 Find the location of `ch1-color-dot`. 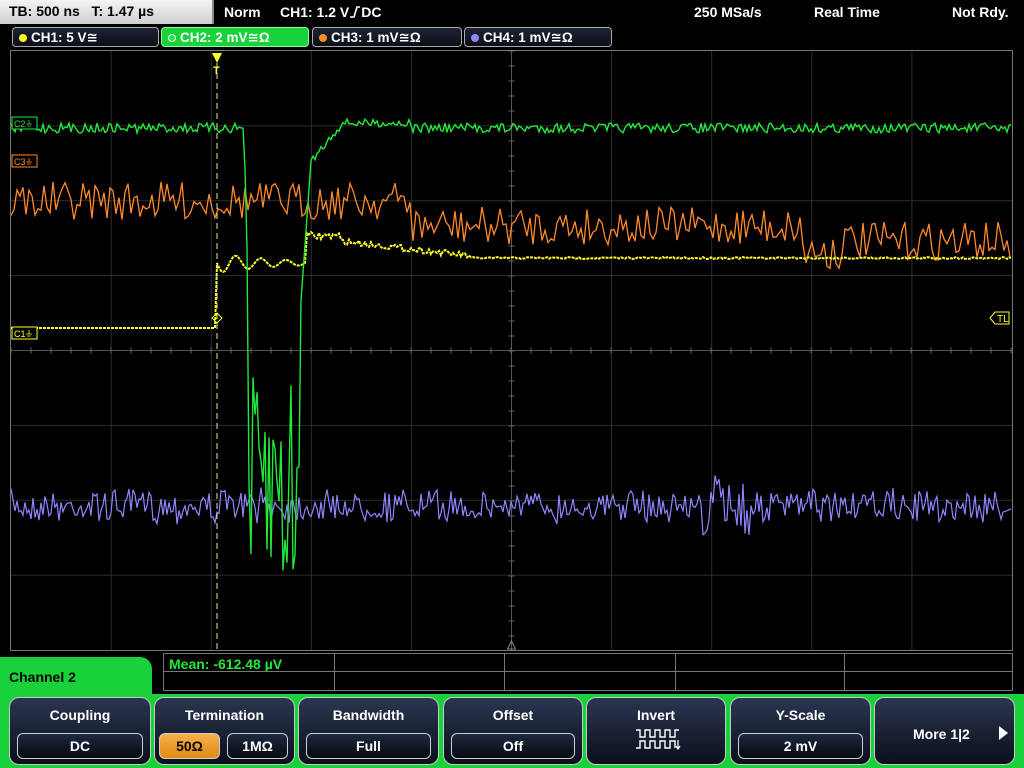

ch1-color-dot is located at coordinates (23, 38).